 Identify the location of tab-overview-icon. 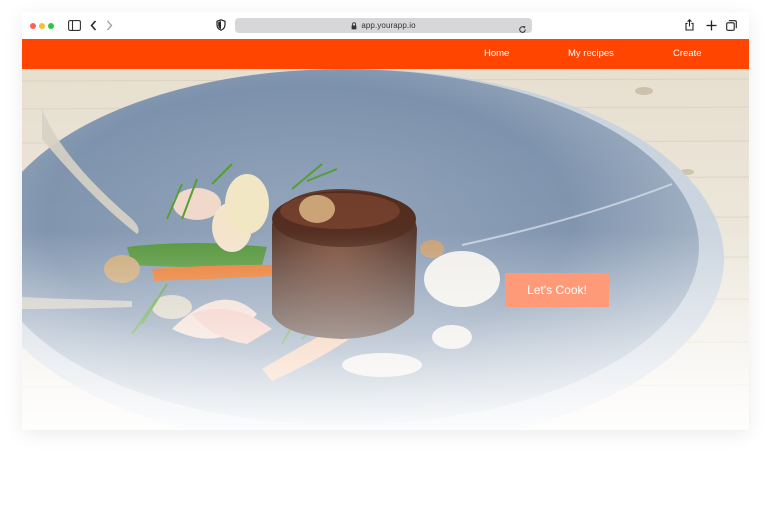
(731, 25).